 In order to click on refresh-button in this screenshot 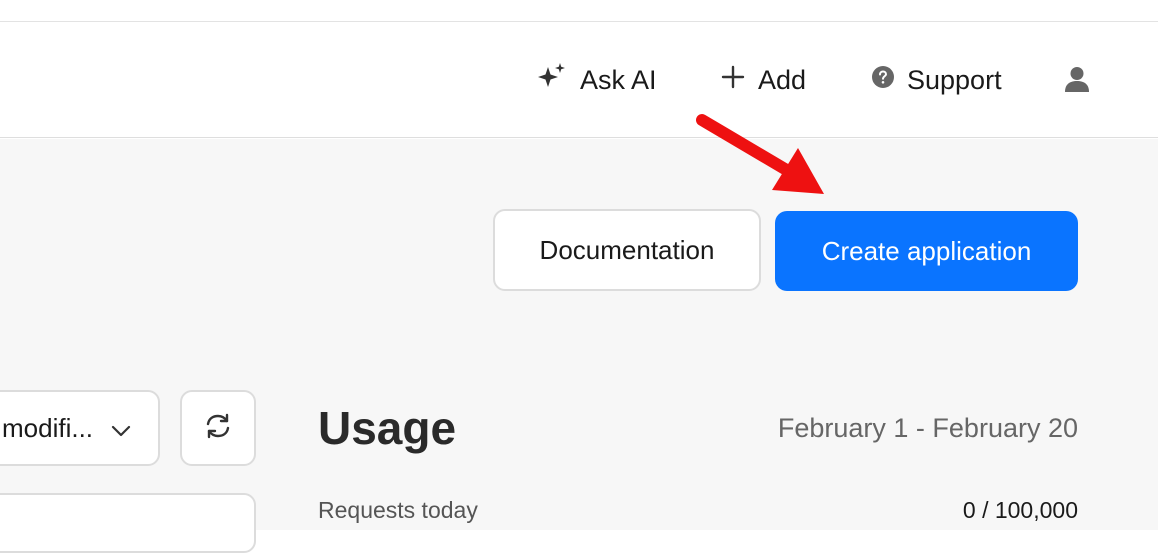, I will do `click(218, 428)`.